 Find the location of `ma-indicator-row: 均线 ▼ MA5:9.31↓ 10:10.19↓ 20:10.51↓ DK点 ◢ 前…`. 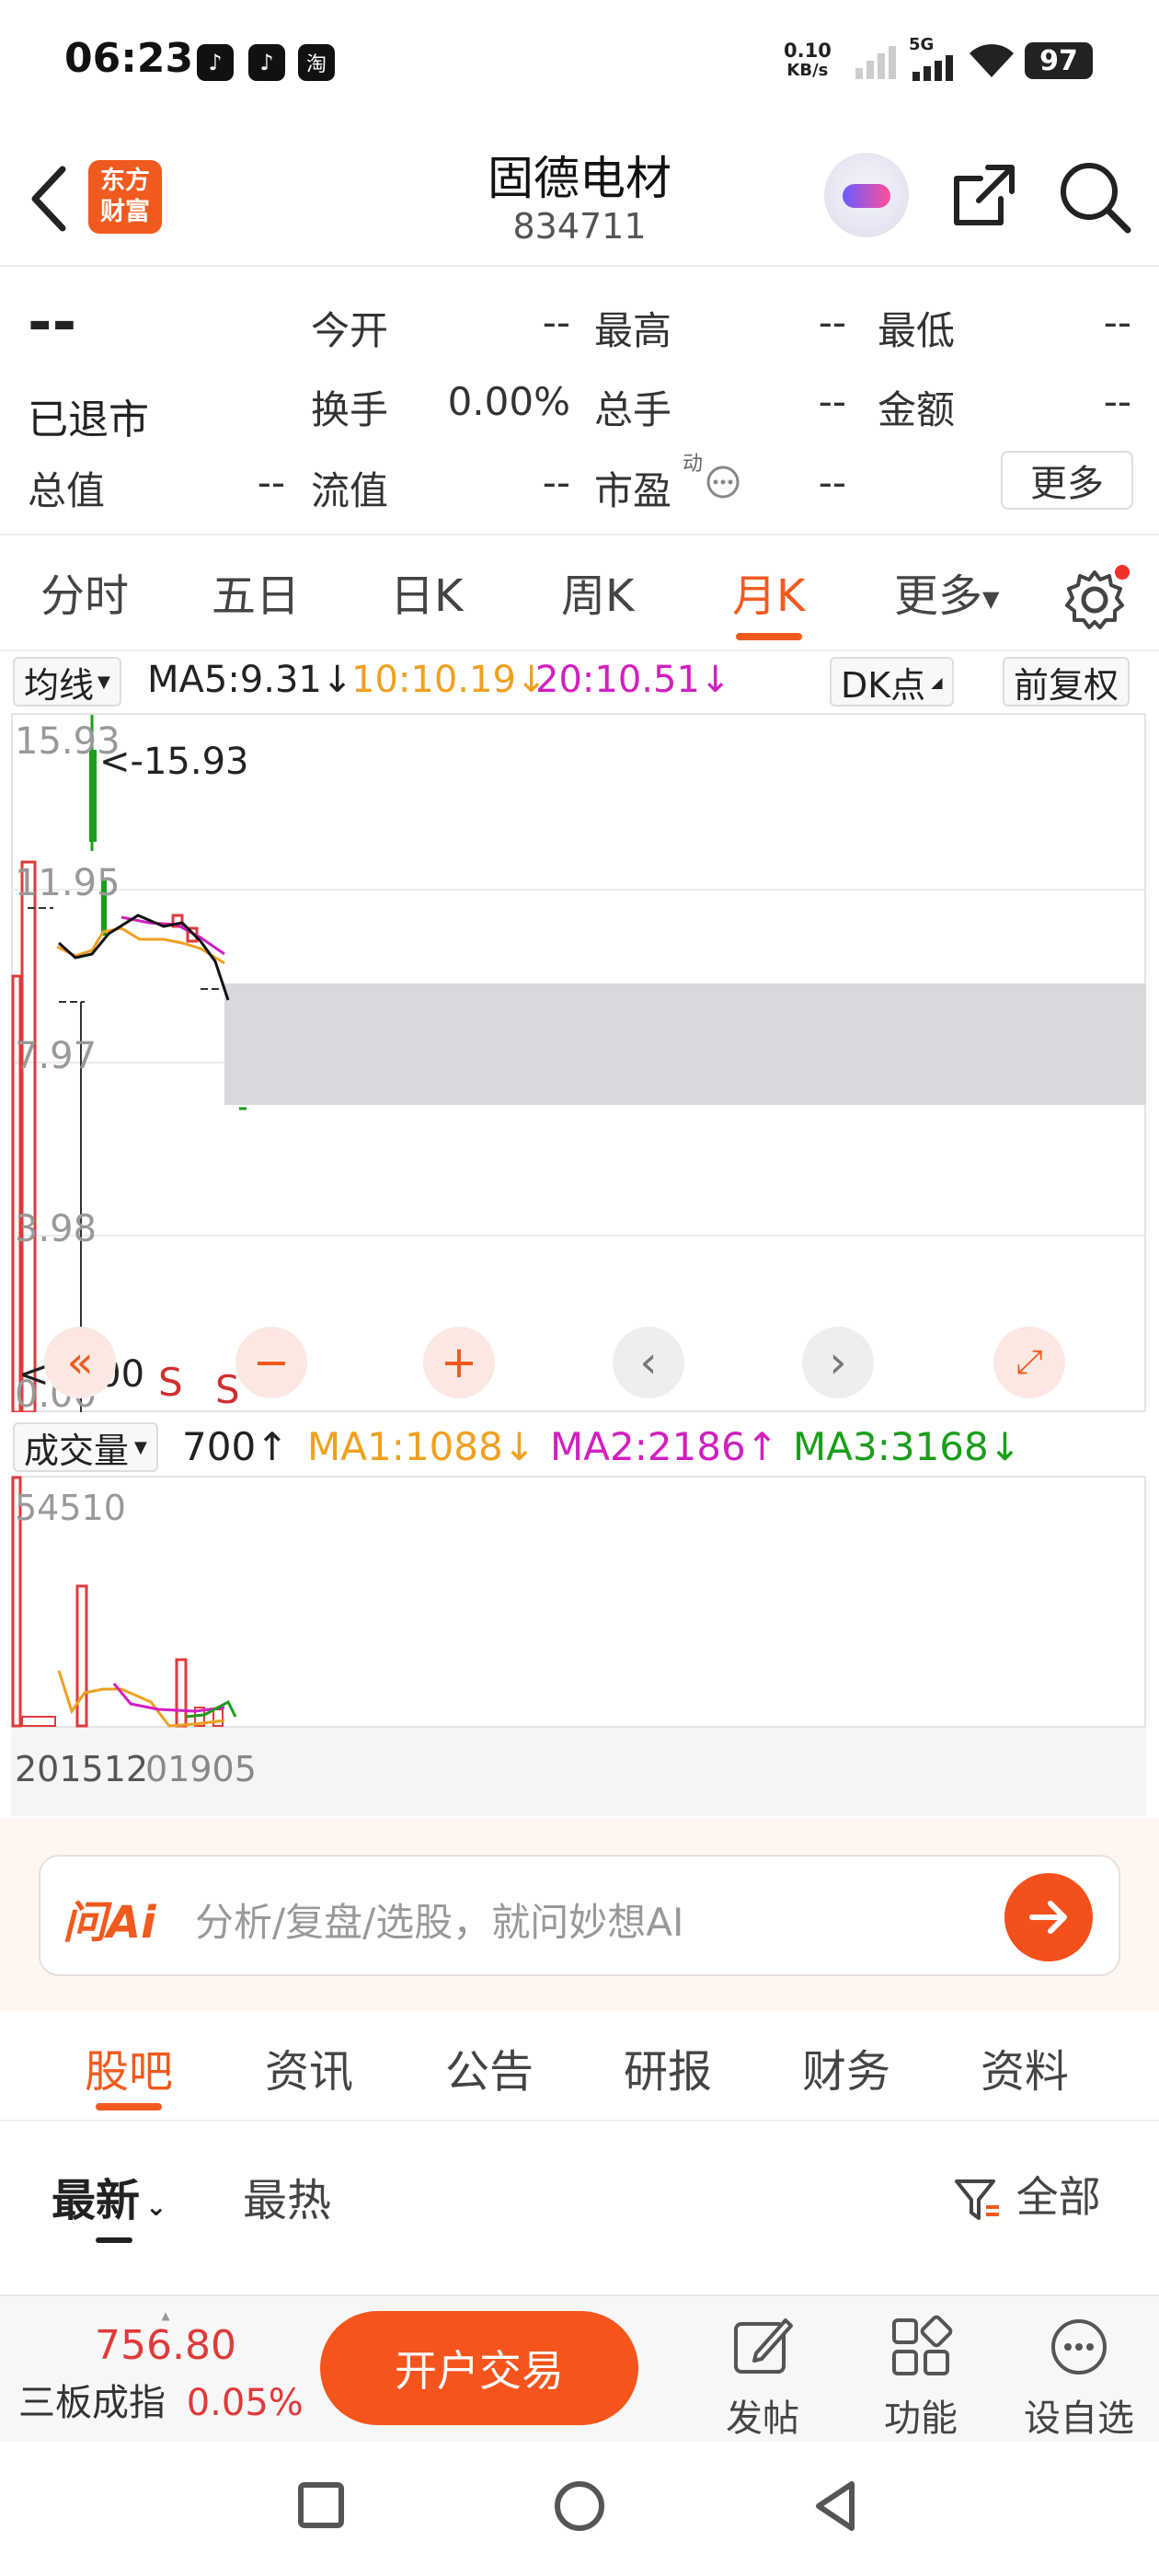

ma-indicator-row: 均线 ▼ MA5:9.31↓ 10:10.19↓ 20:10.51↓ DK点 ◢ 前… is located at coordinates (579, 681).